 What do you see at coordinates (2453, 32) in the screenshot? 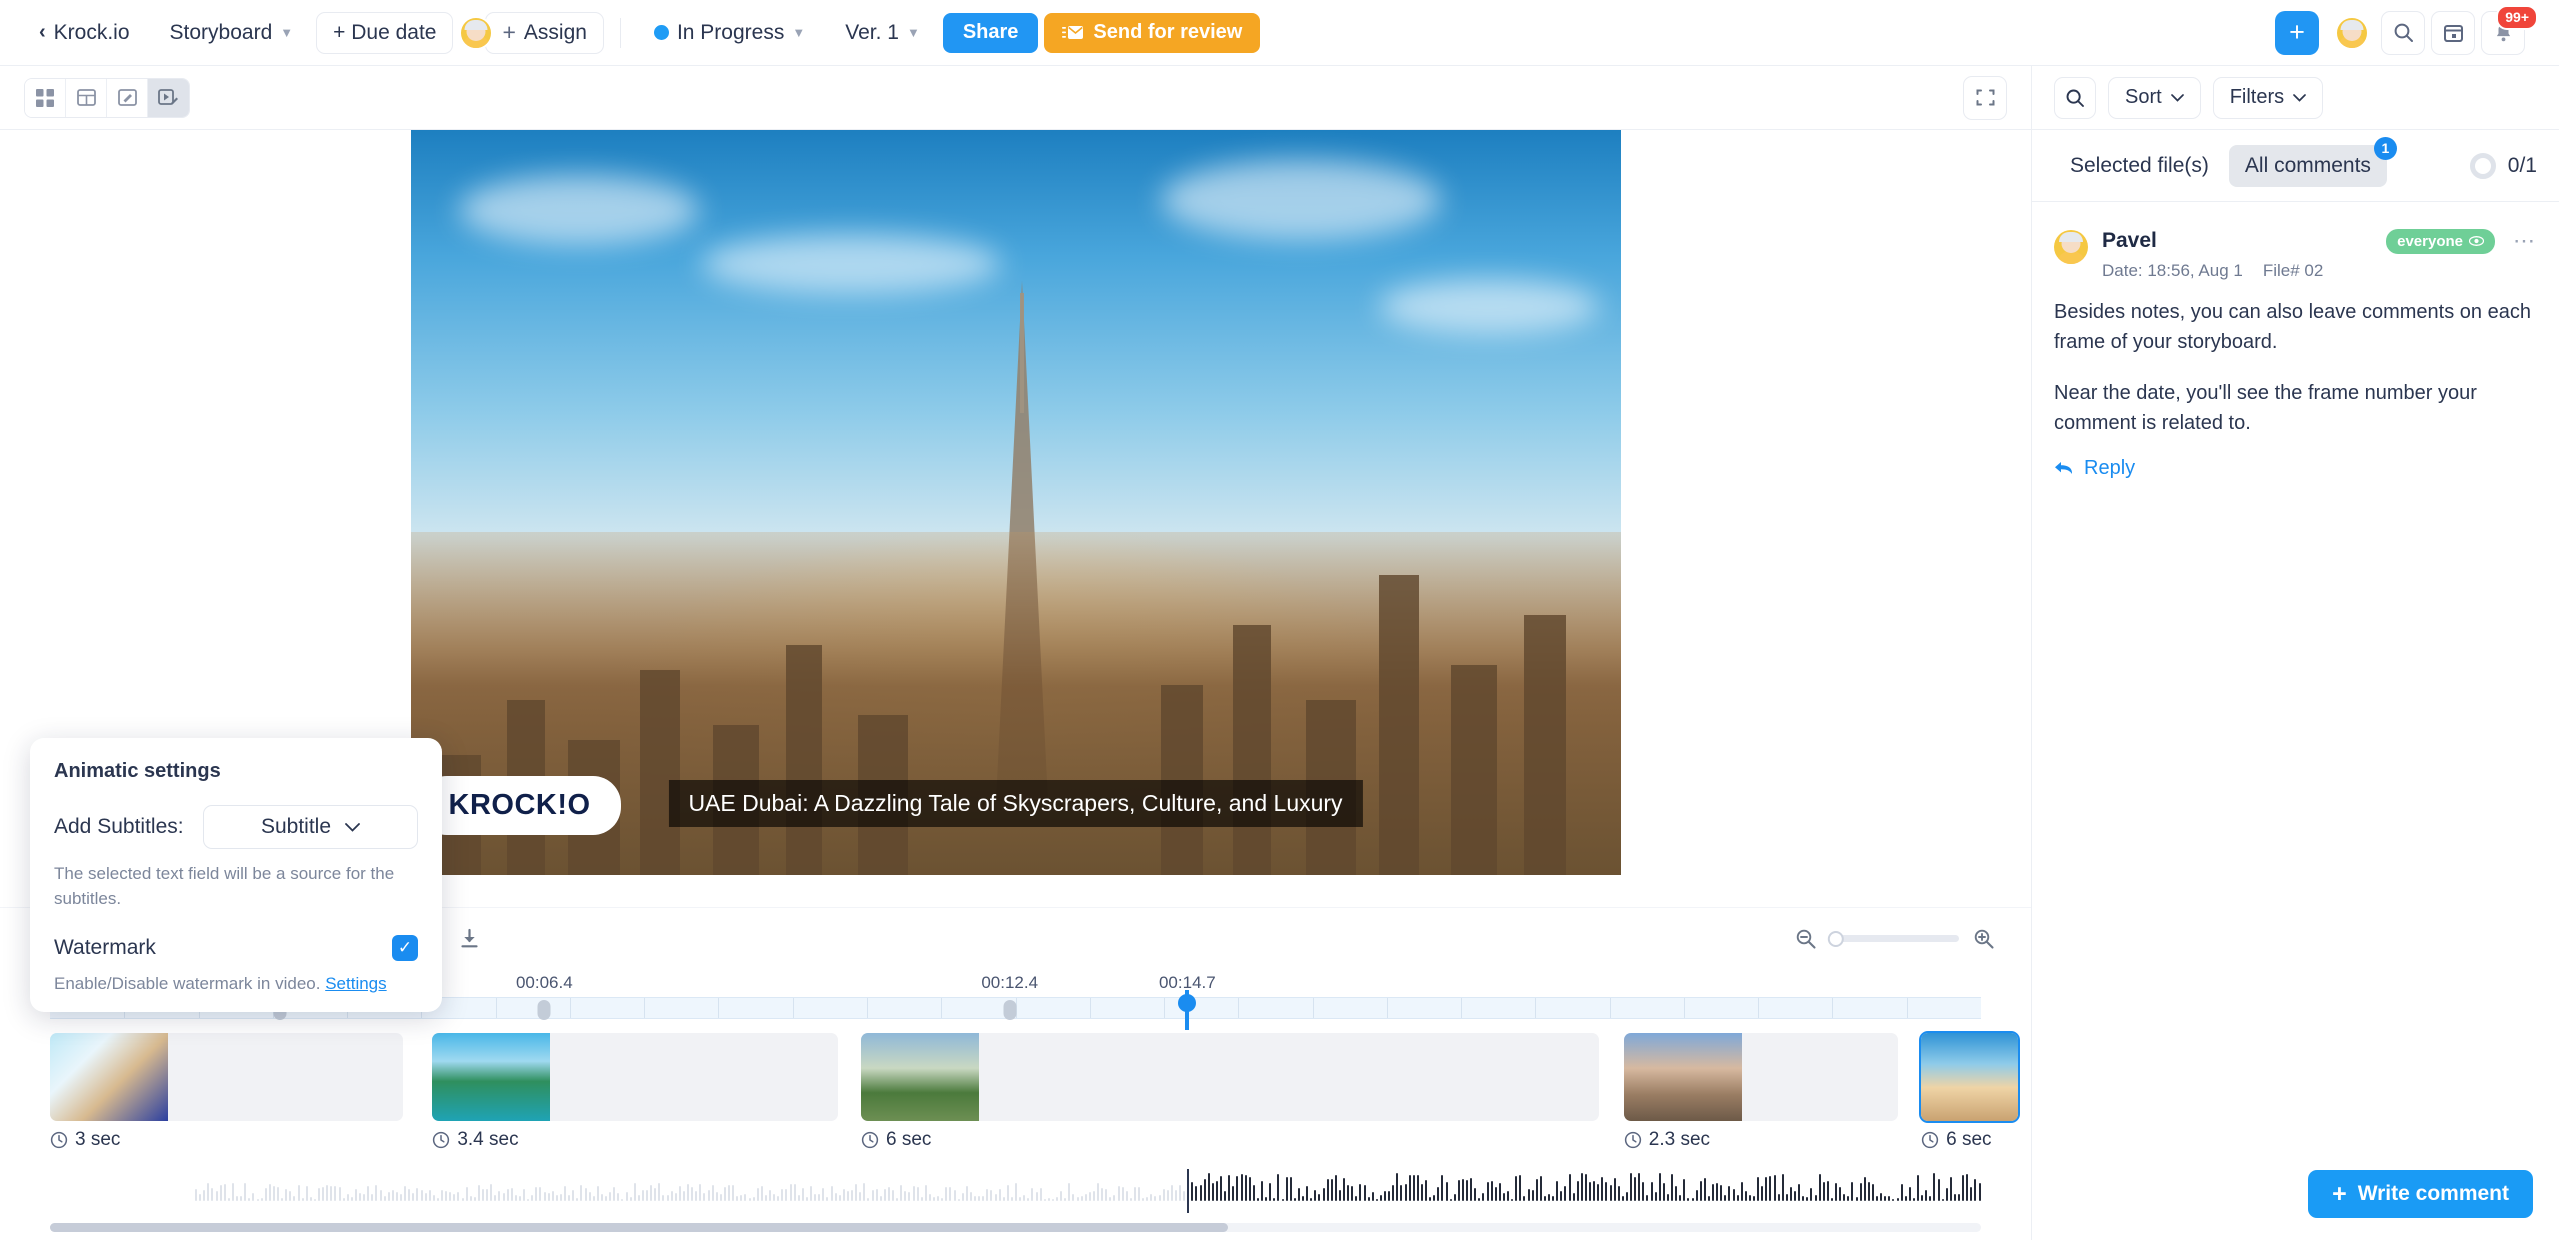
I see `calendar-button` at bounding box center [2453, 32].